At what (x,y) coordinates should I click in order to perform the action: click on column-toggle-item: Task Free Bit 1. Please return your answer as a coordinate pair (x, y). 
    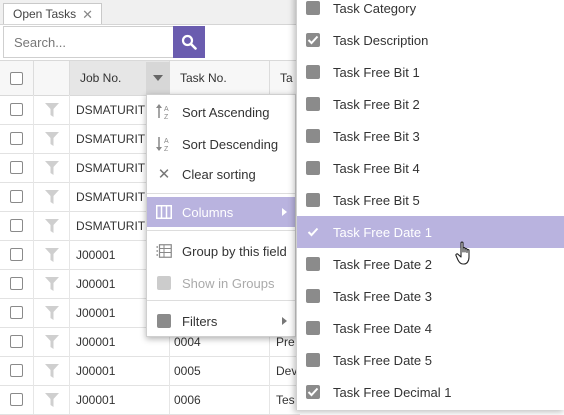
    Looking at the image, I should click on (430, 72).